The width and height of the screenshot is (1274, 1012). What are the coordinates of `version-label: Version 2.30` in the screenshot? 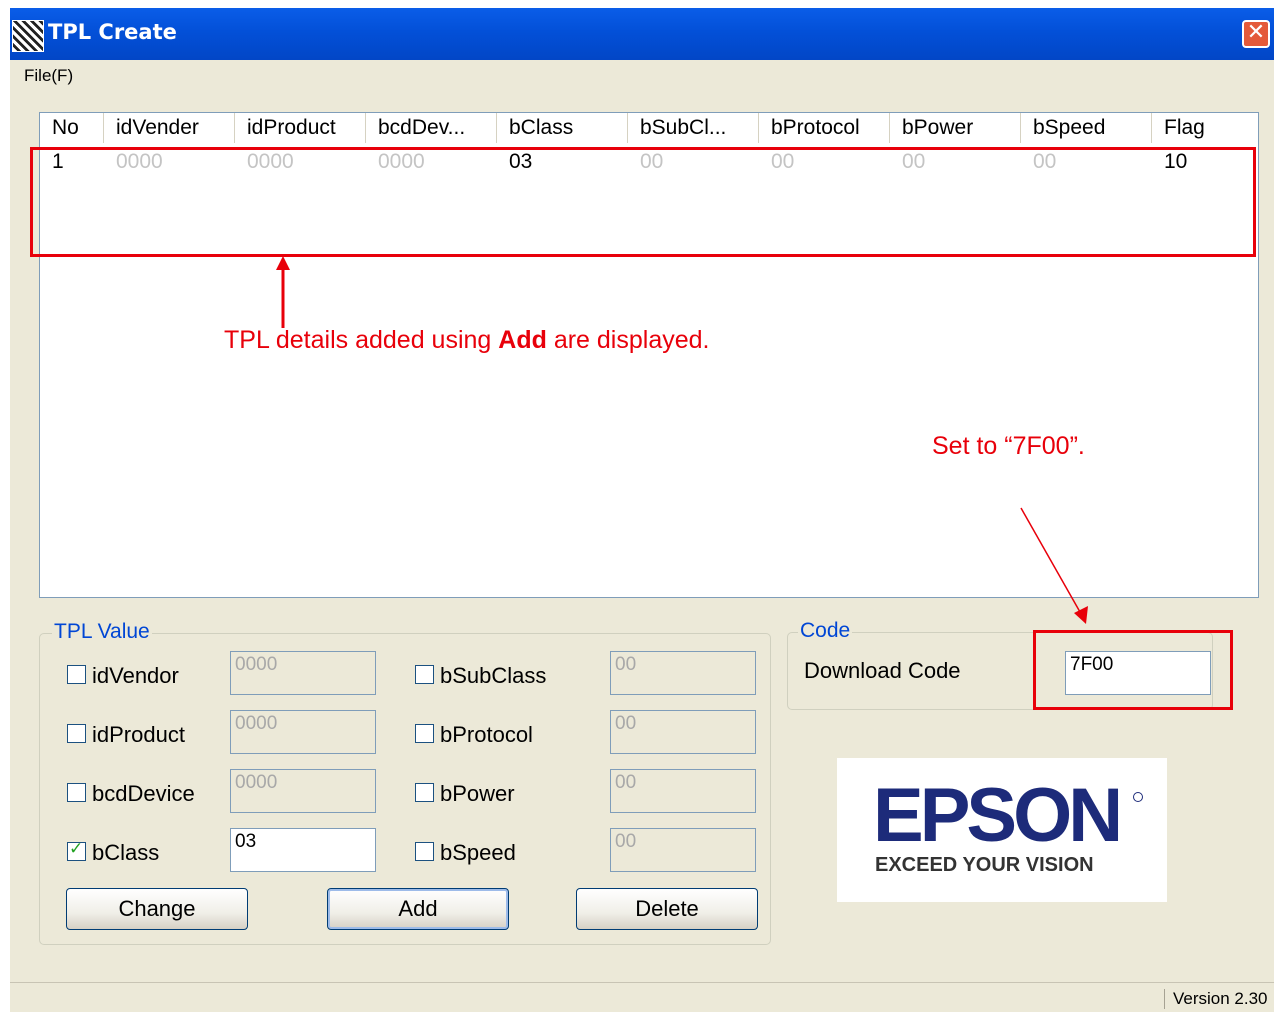 It's located at (1216, 999).